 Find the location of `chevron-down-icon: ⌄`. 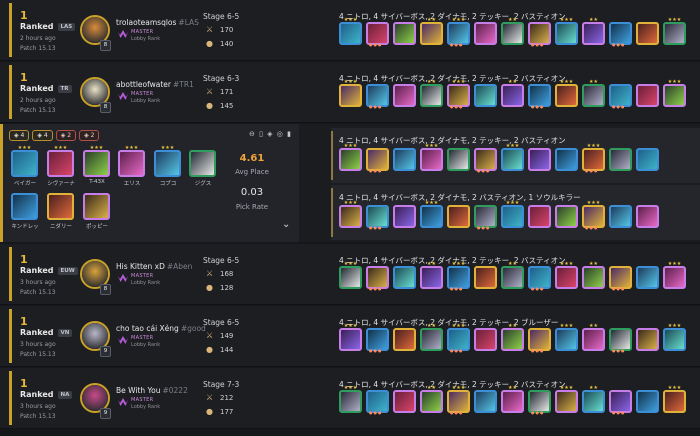

chevron-down-icon: ⌄ is located at coordinates (286, 224).